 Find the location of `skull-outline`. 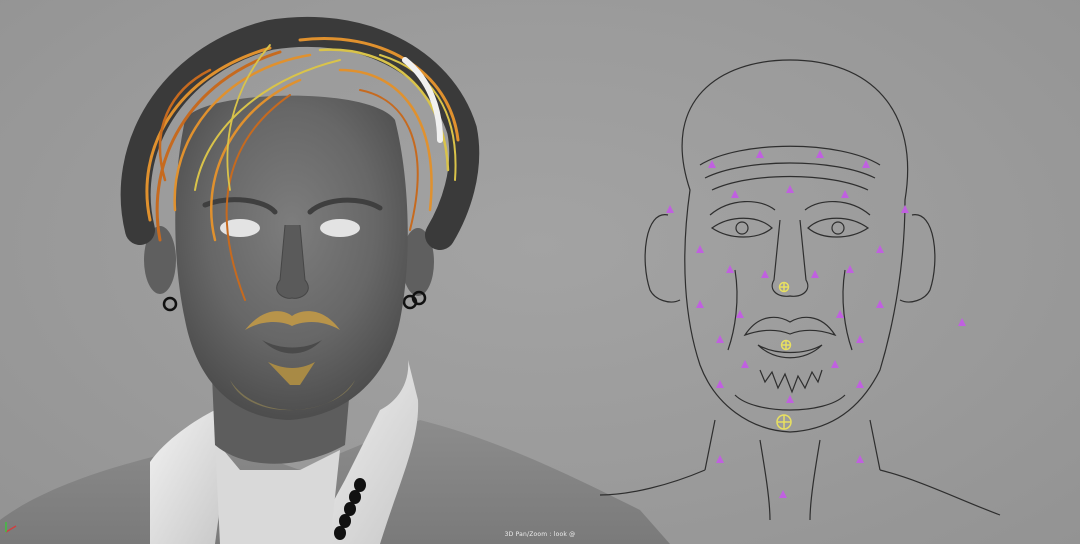

skull-outline is located at coordinates (795, 246).